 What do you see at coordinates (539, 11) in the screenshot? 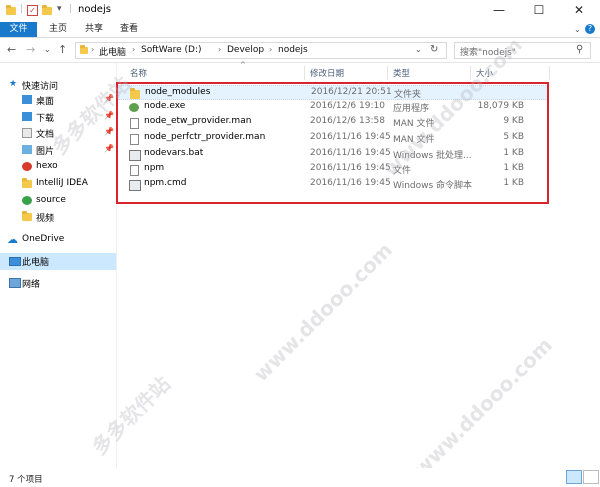
I see `maximize-button: ☐` at bounding box center [539, 11].